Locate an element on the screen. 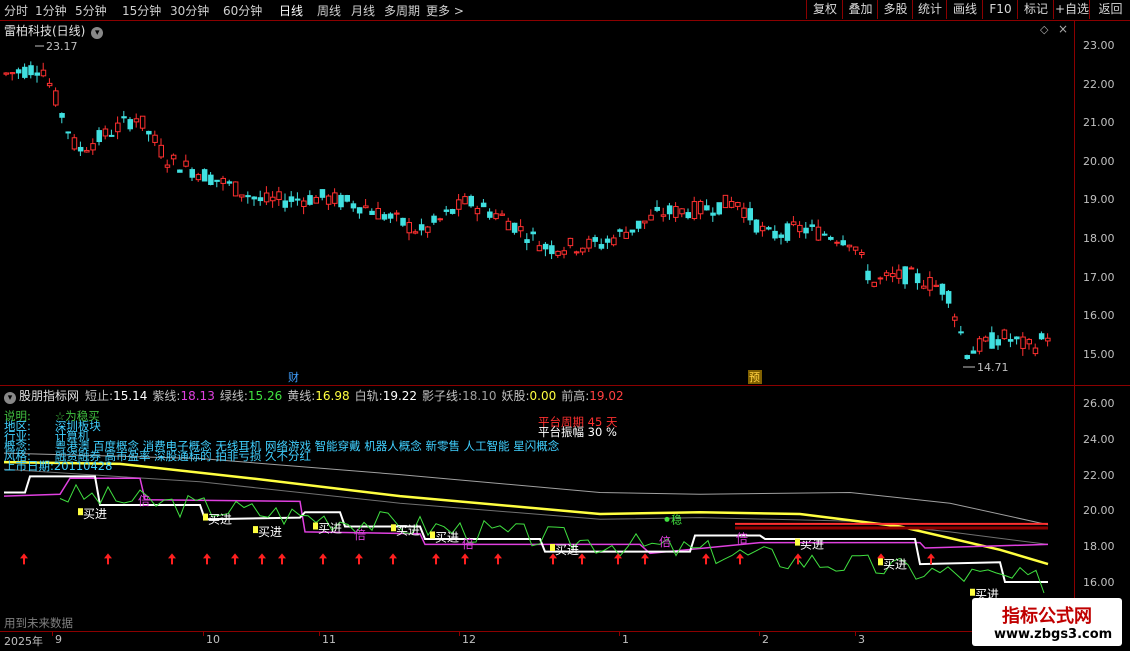  date-label: 11 is located at coordinates (329, 639).